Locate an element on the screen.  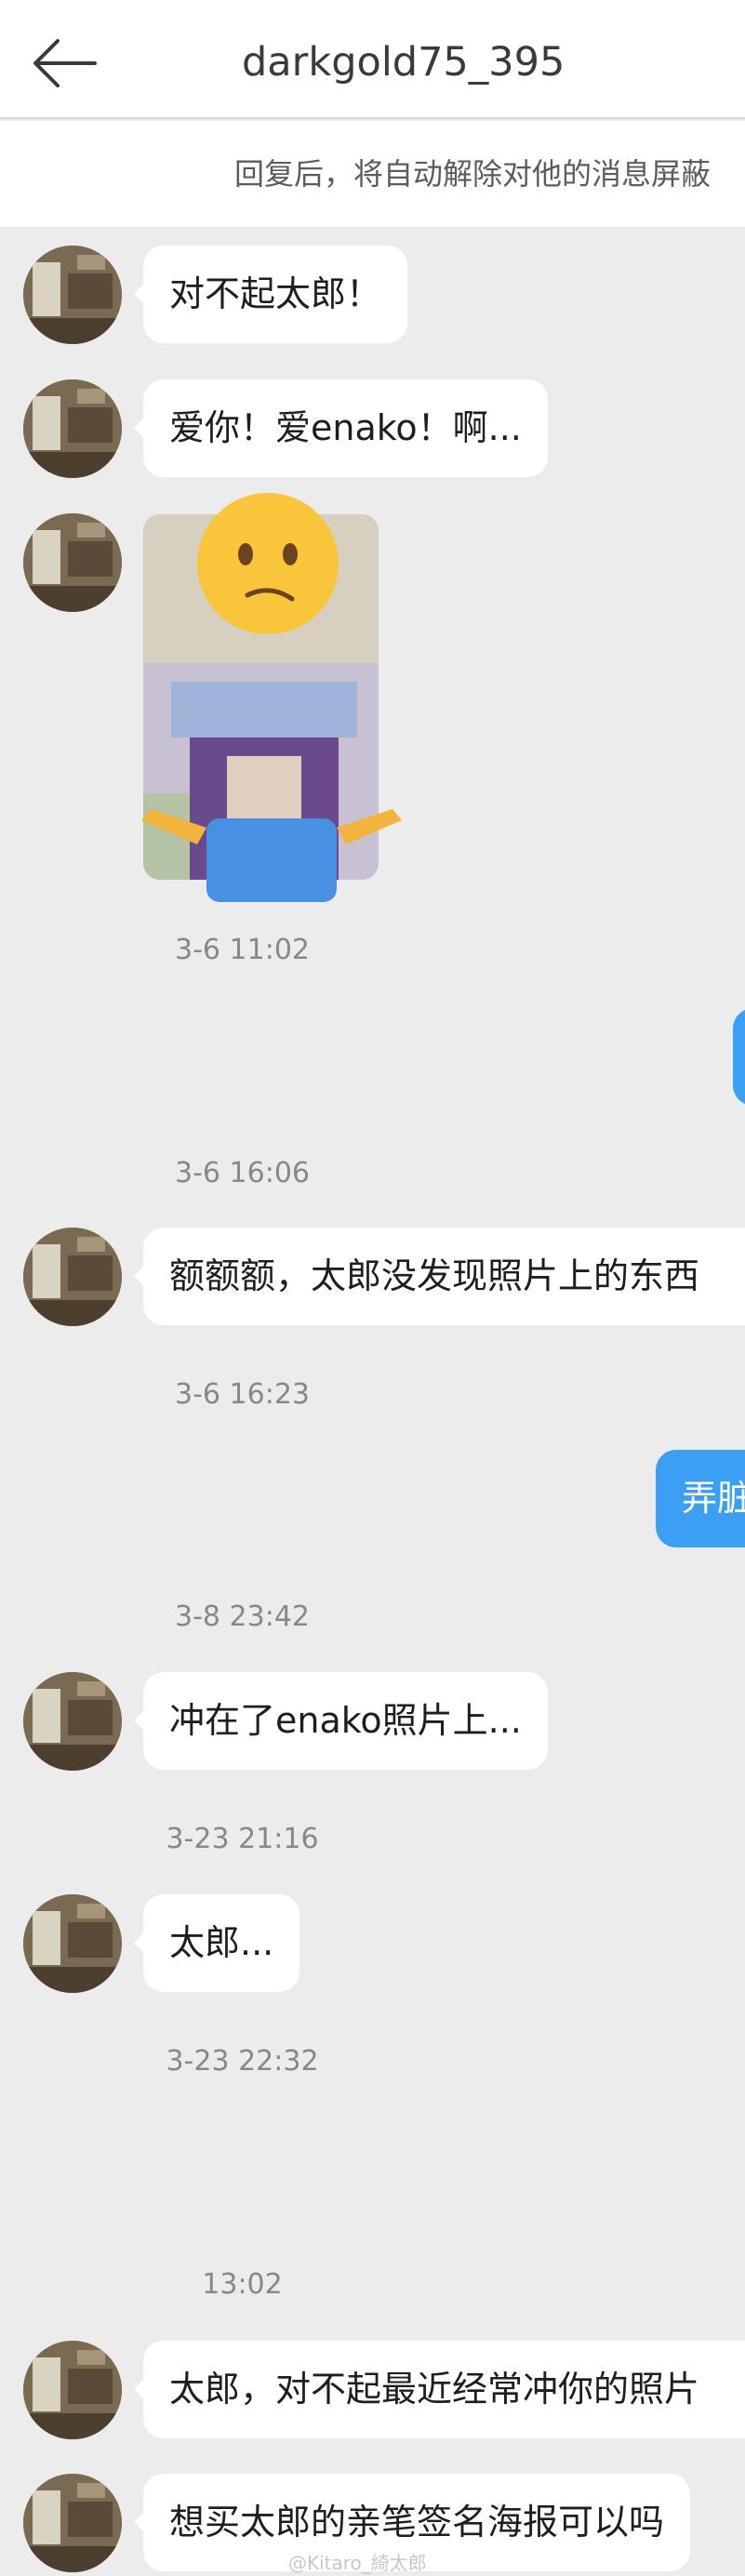
block-notice-text: 回复后，将自动解除对他的消息屏蔽 is located at coordinates (473, 174).